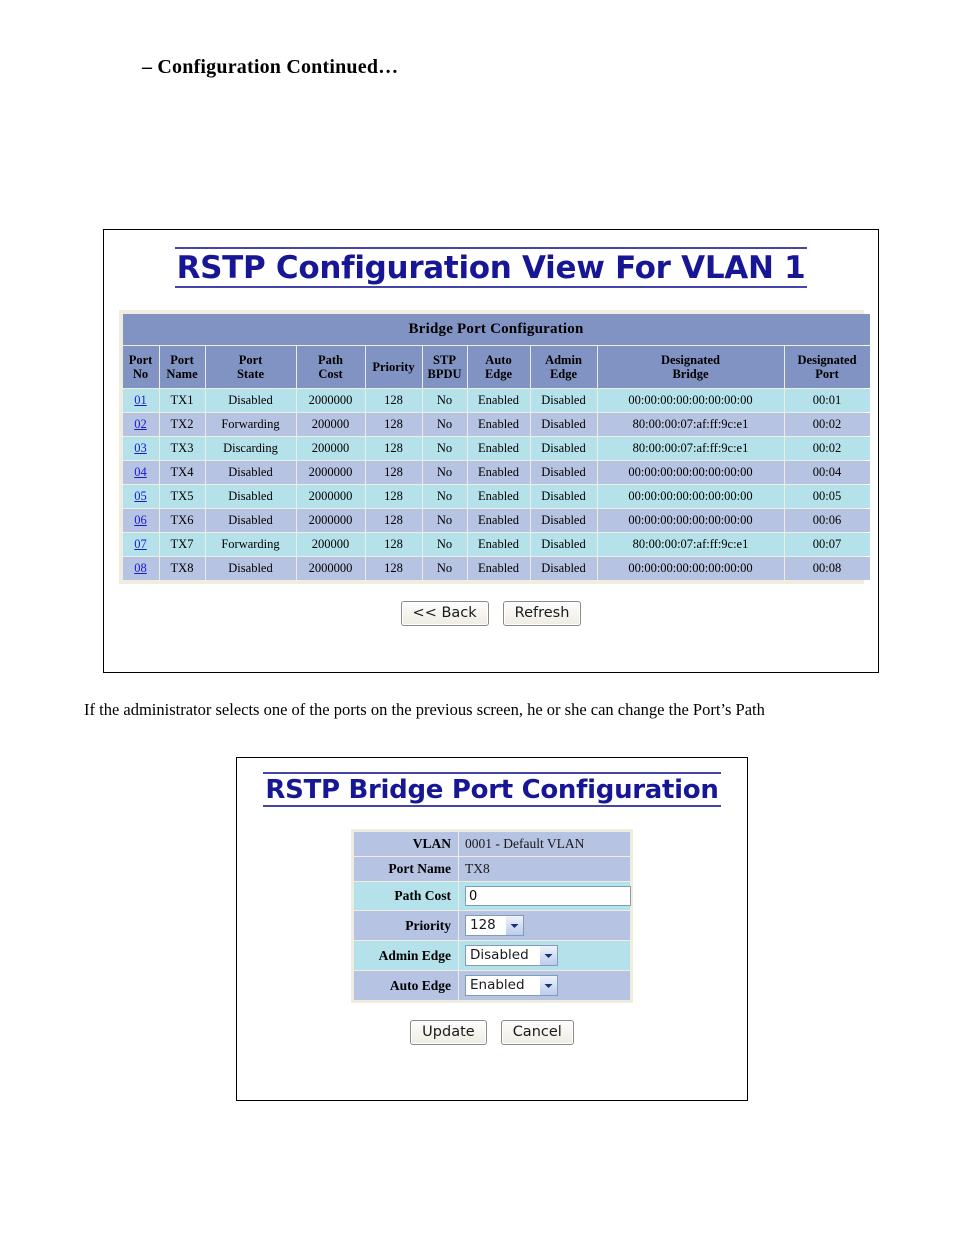 The image size is (954, 1235). I want to click on cell-port-state: Discarding, so click(250, 448).